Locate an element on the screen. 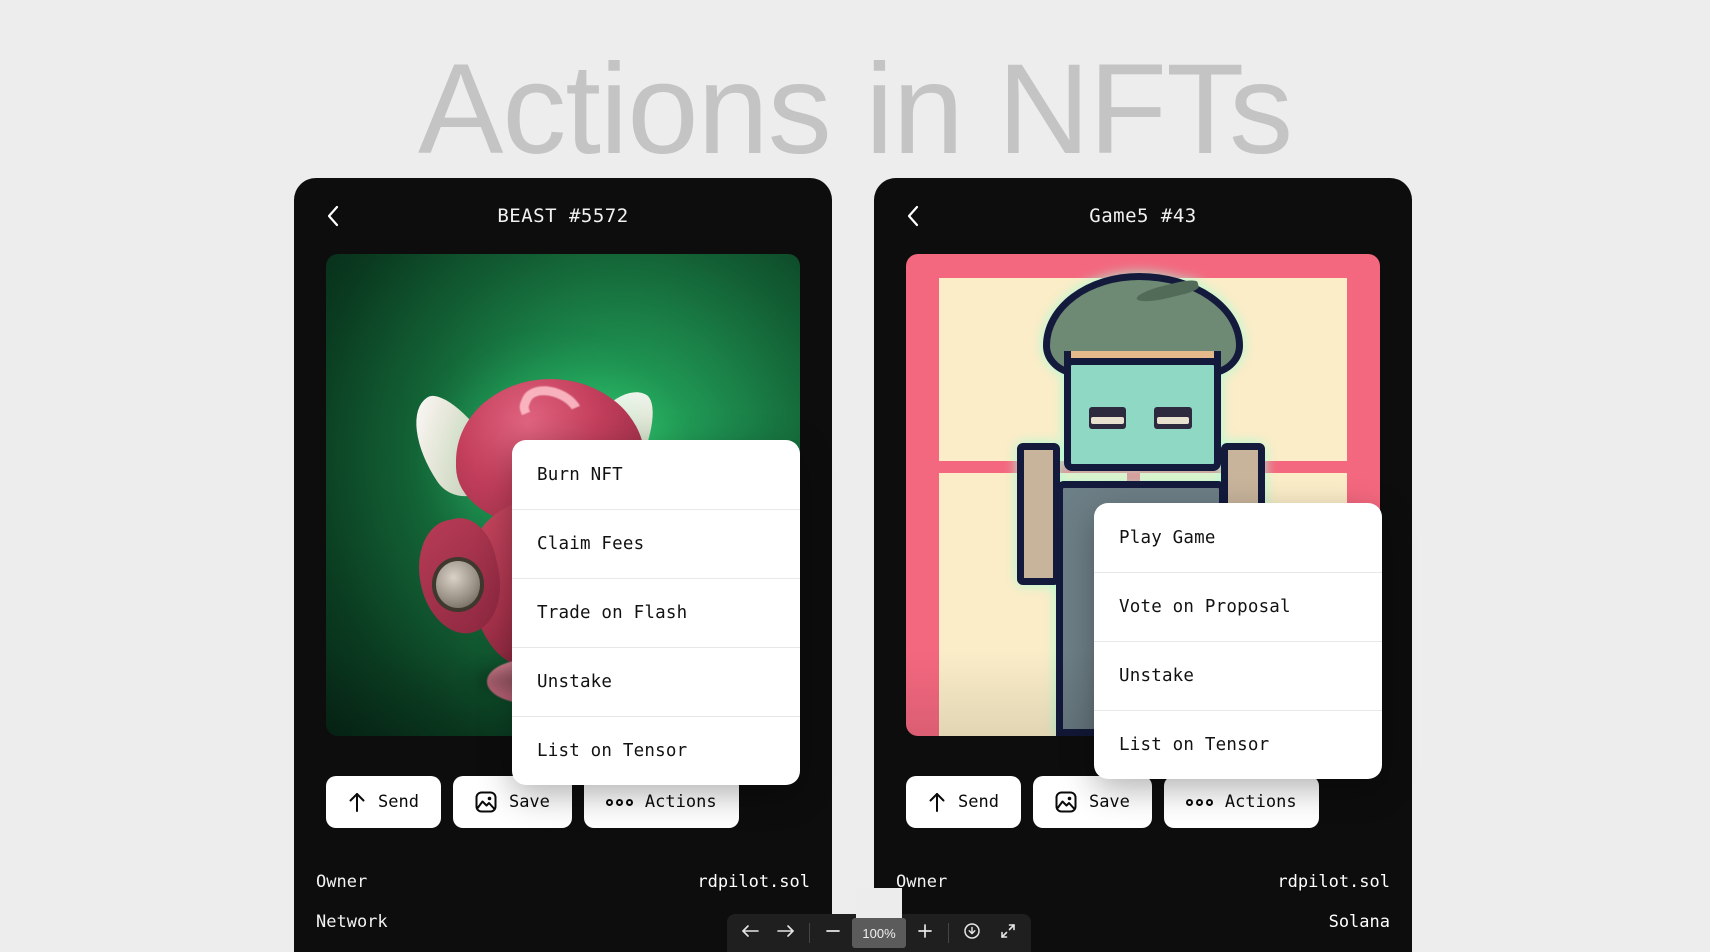 This screenshot has height=952, width=1710. card-title: BEAST #5572 is located at coordinates (563, 216).